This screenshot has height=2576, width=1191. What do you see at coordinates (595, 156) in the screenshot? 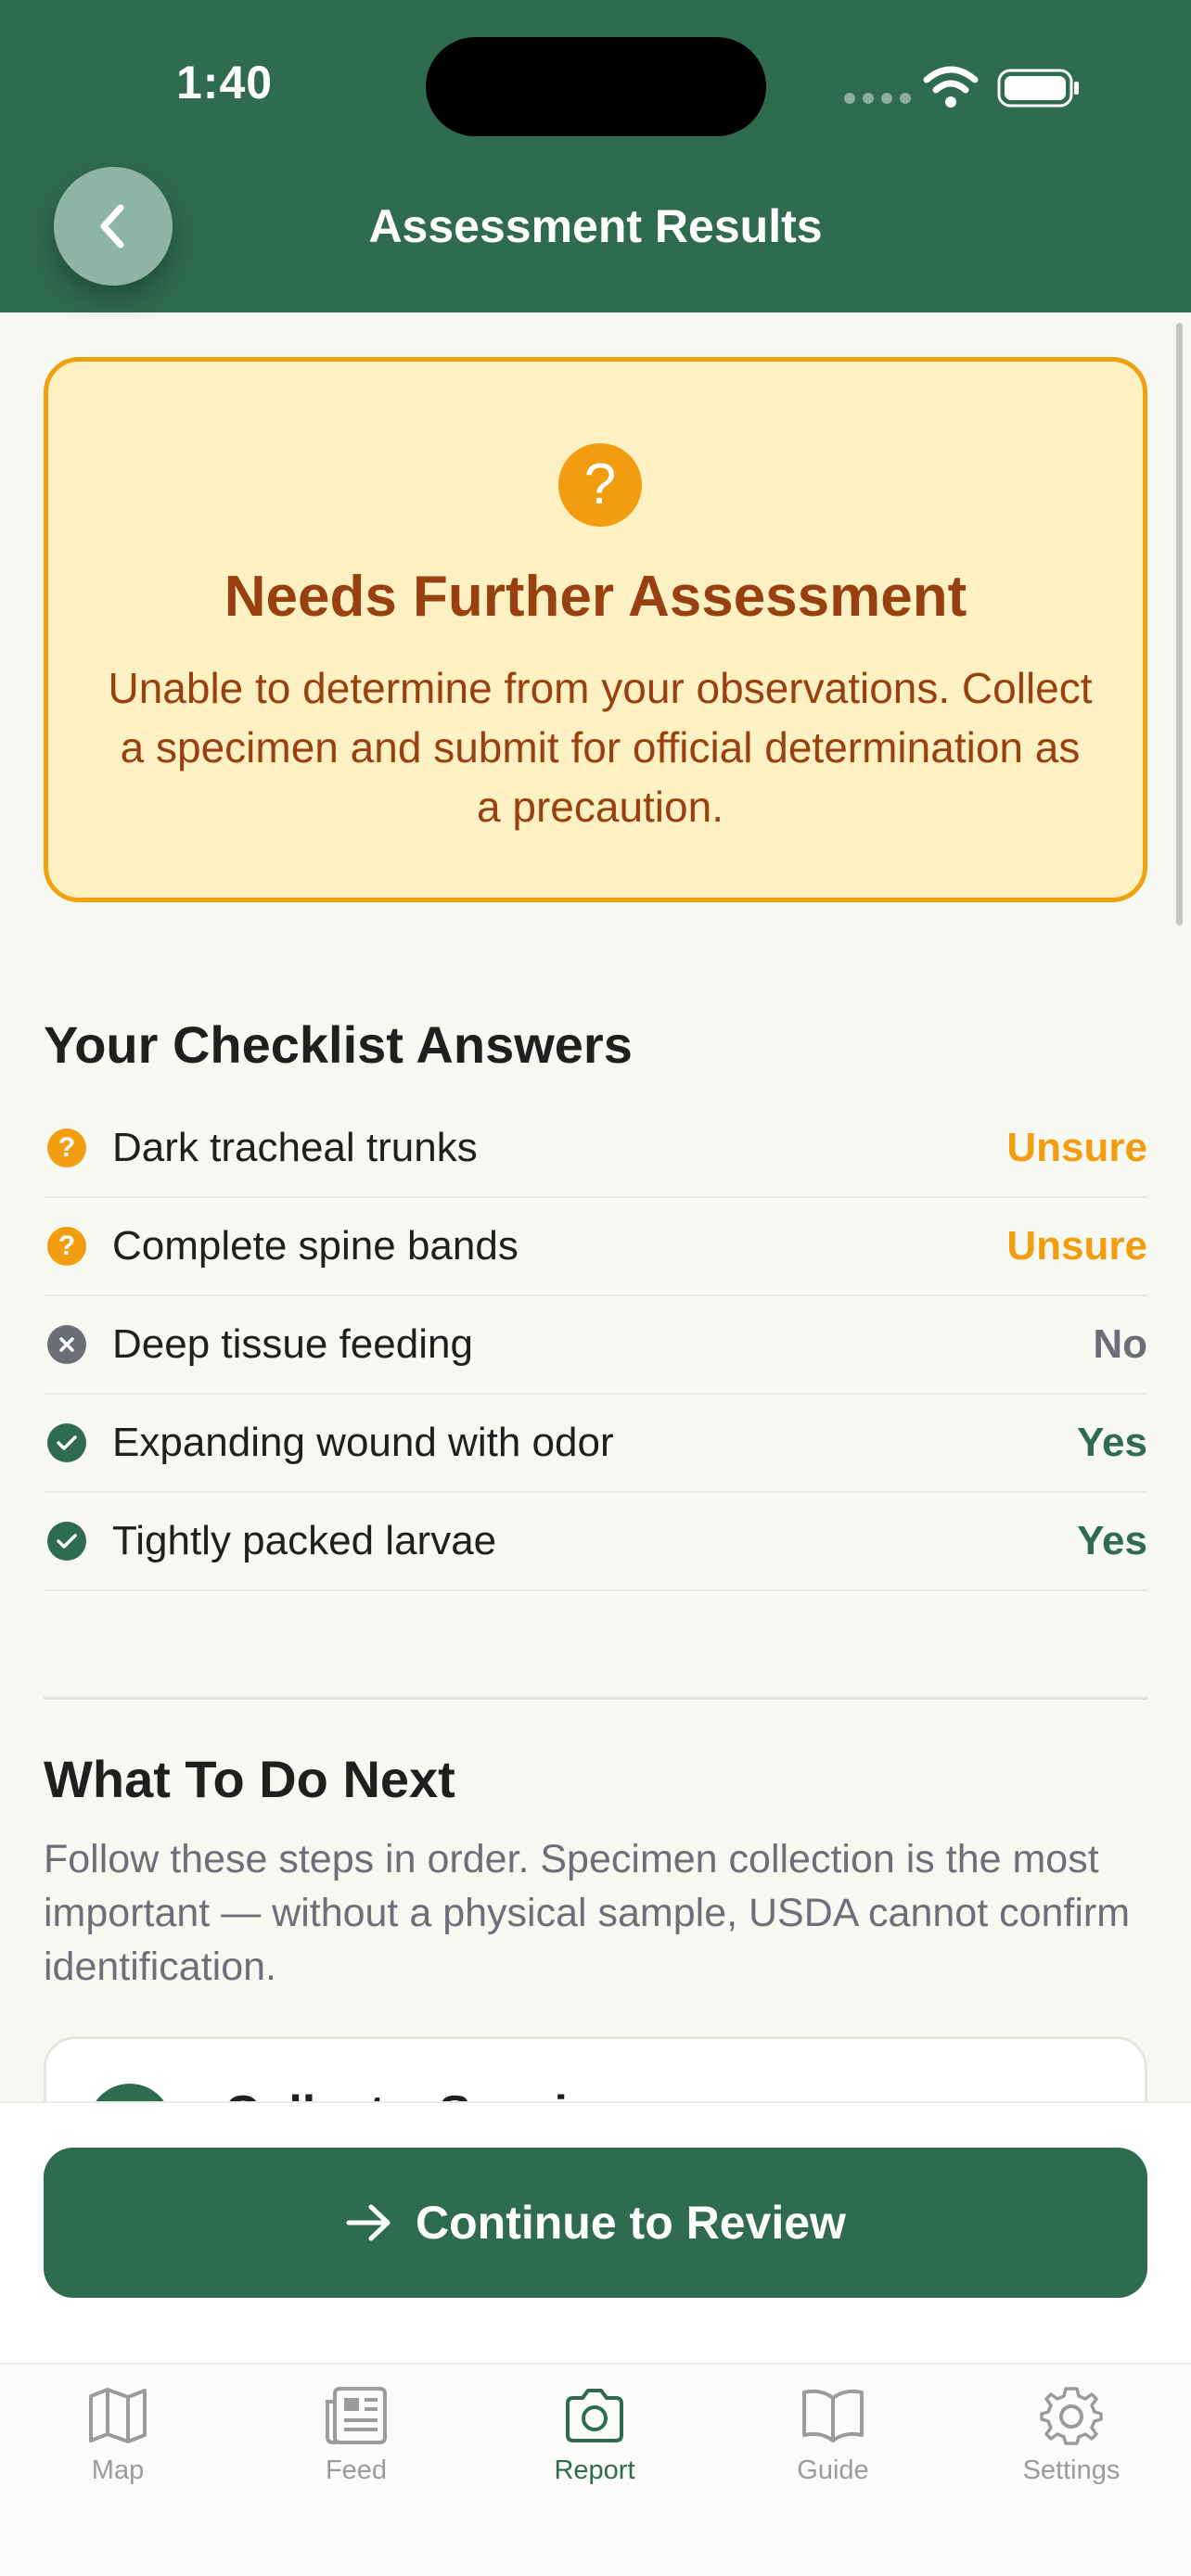
I see `header: 1:40 Assessment Results` at bounding box center [595, 156].